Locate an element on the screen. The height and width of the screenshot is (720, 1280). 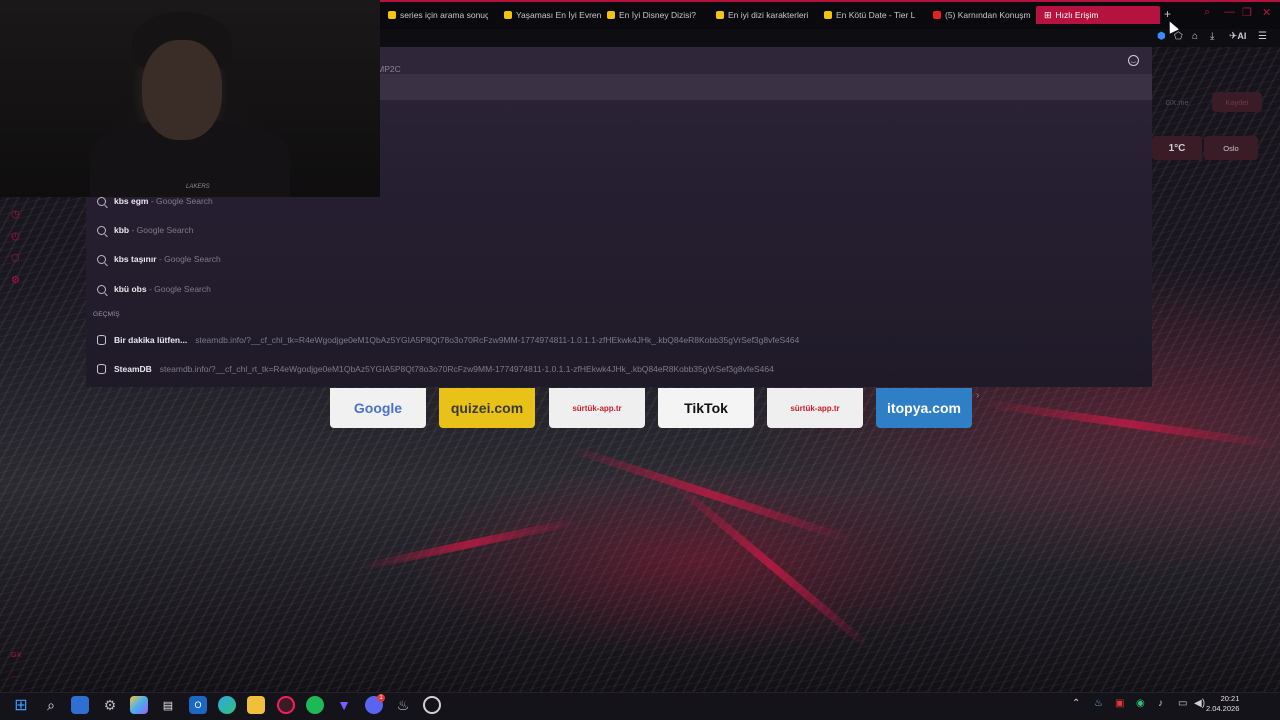
clock-icon: ◷ is located at coordinates (15, 214).